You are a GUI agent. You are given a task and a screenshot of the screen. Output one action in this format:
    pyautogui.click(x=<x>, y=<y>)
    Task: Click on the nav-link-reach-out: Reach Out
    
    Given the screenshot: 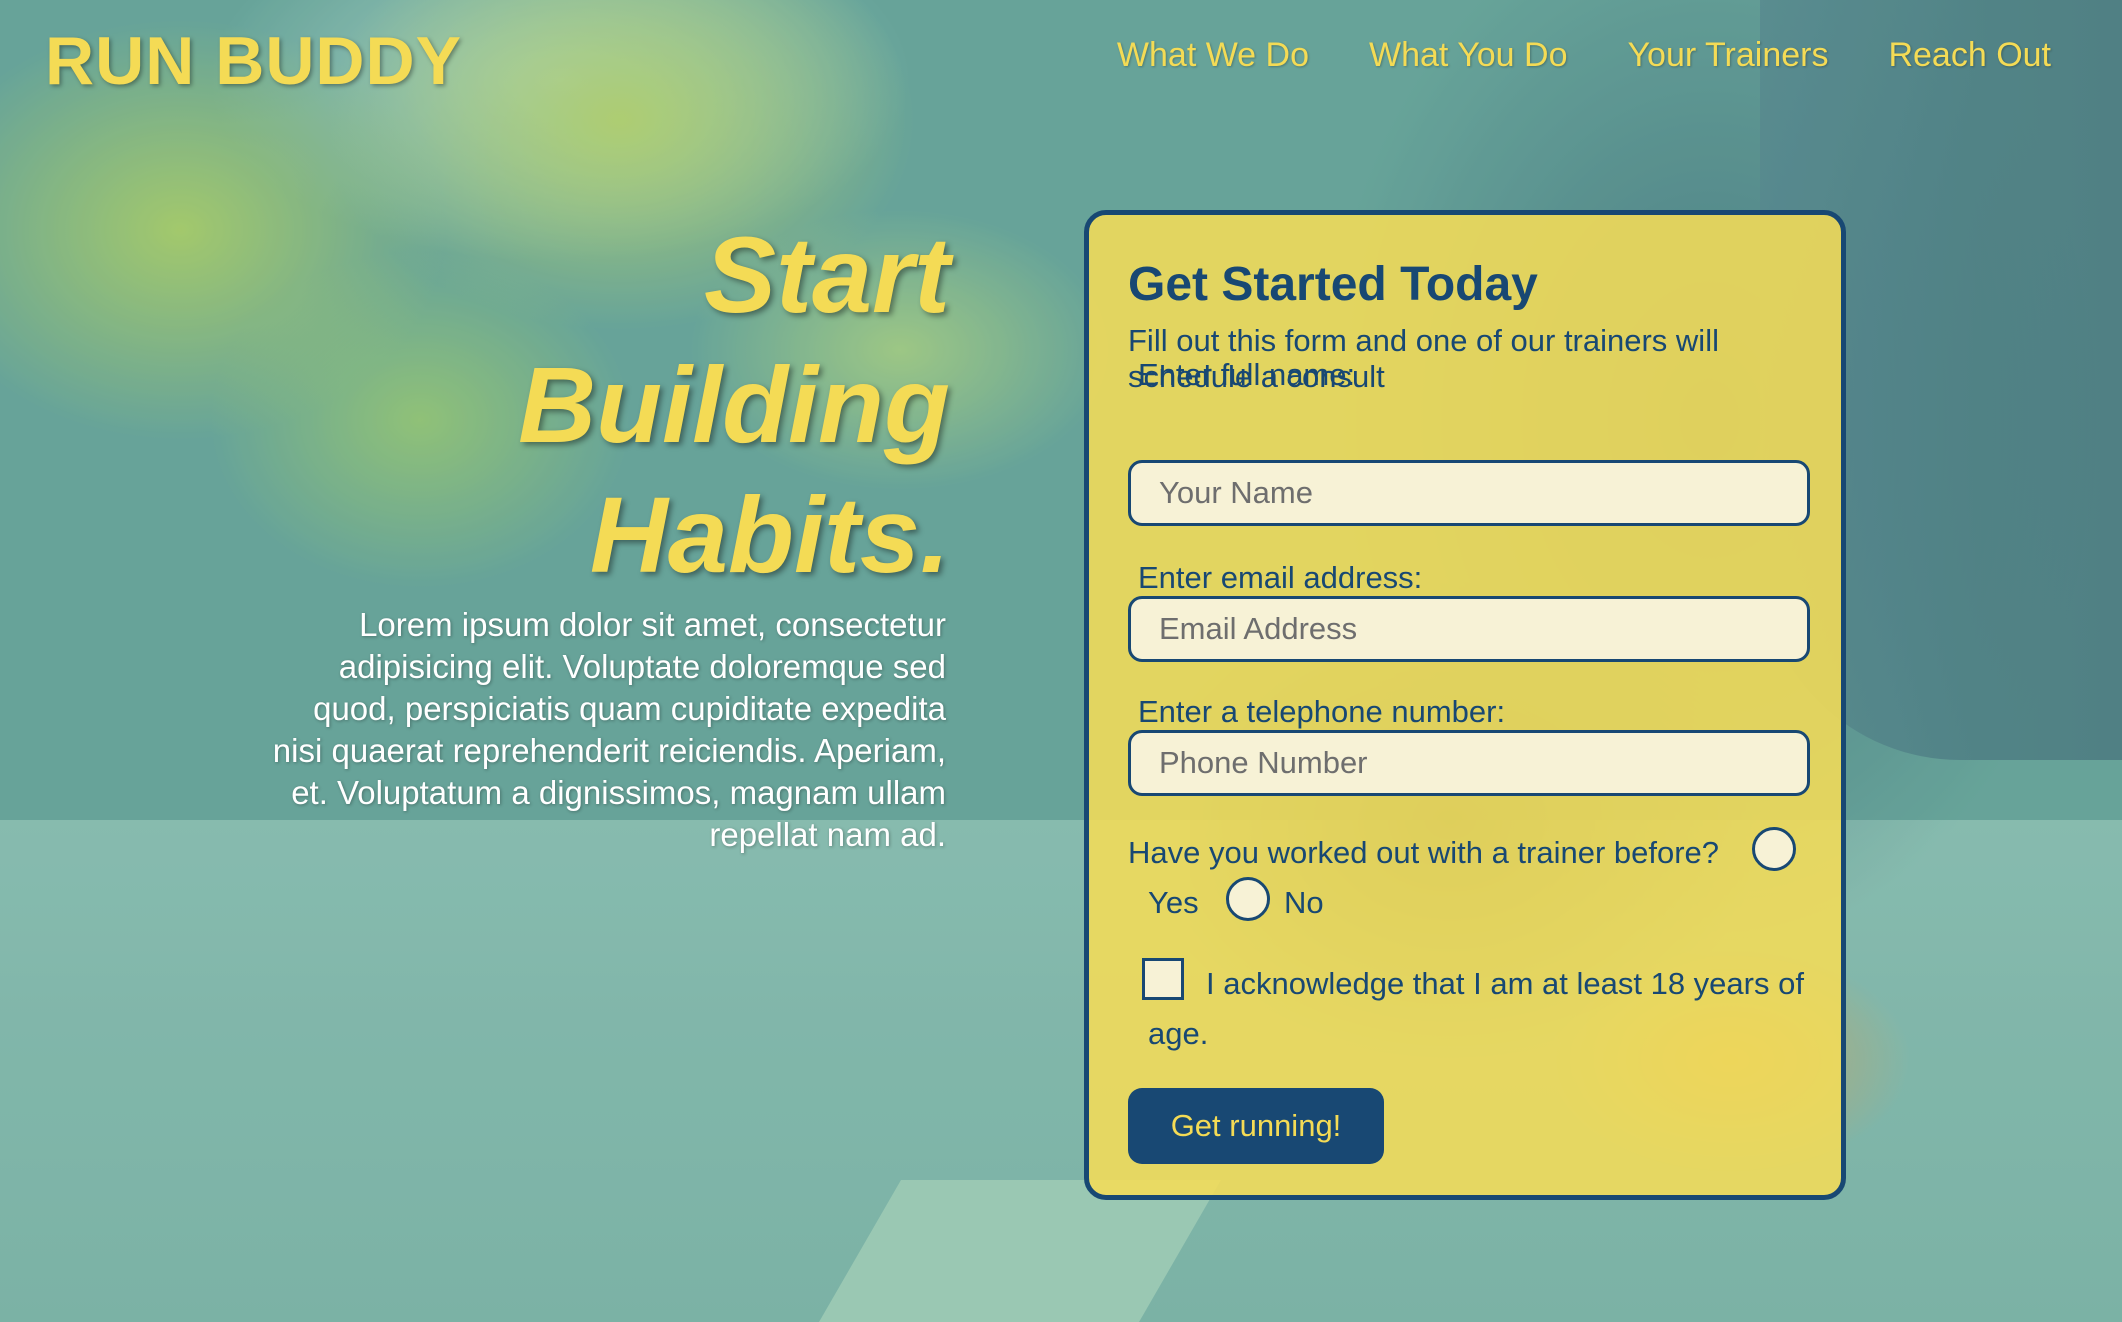 What is the action you would take?
    pyautogui.click(x=1969, y=55)
    